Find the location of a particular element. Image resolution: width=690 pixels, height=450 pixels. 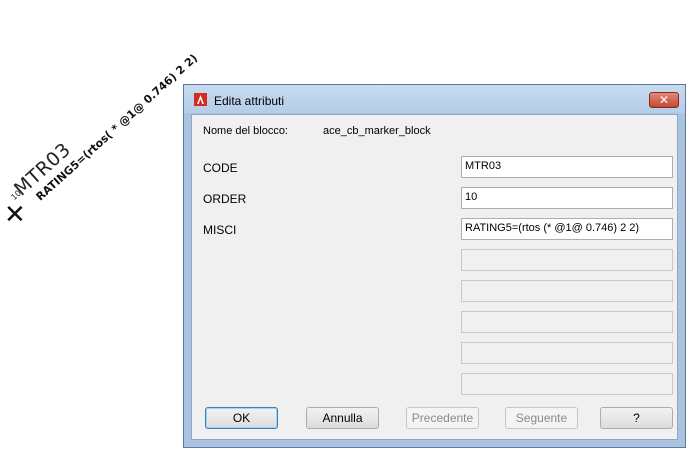

dialog-title: Edita attributi is located at coordinates (249, 101).